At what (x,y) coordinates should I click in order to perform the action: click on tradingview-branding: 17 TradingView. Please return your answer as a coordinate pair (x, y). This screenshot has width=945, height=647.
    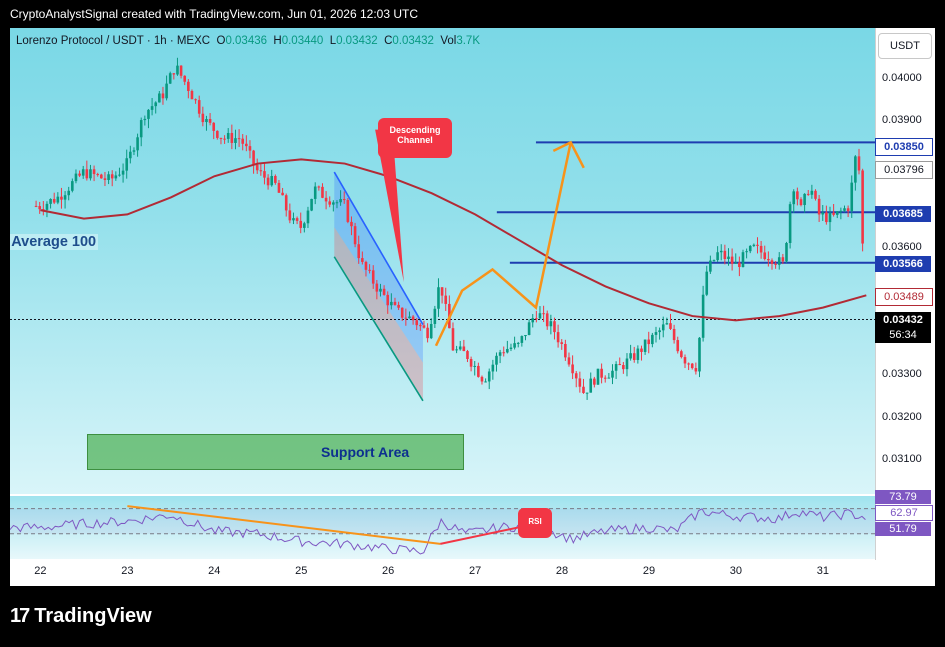
    Looking at the image, I should click on (81, 616).